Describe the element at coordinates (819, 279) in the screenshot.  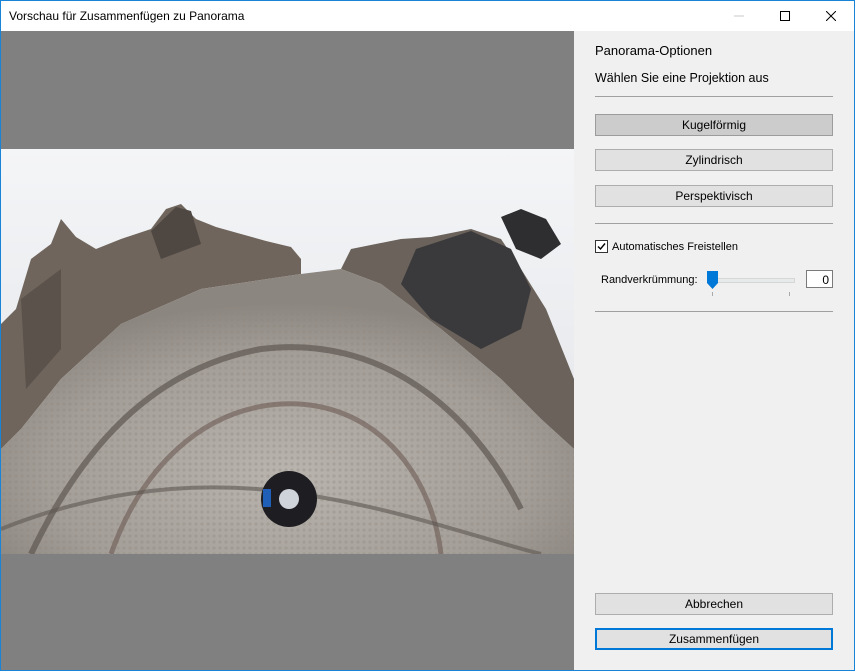
I see `boundary-warp-value-input: 0` at that location.